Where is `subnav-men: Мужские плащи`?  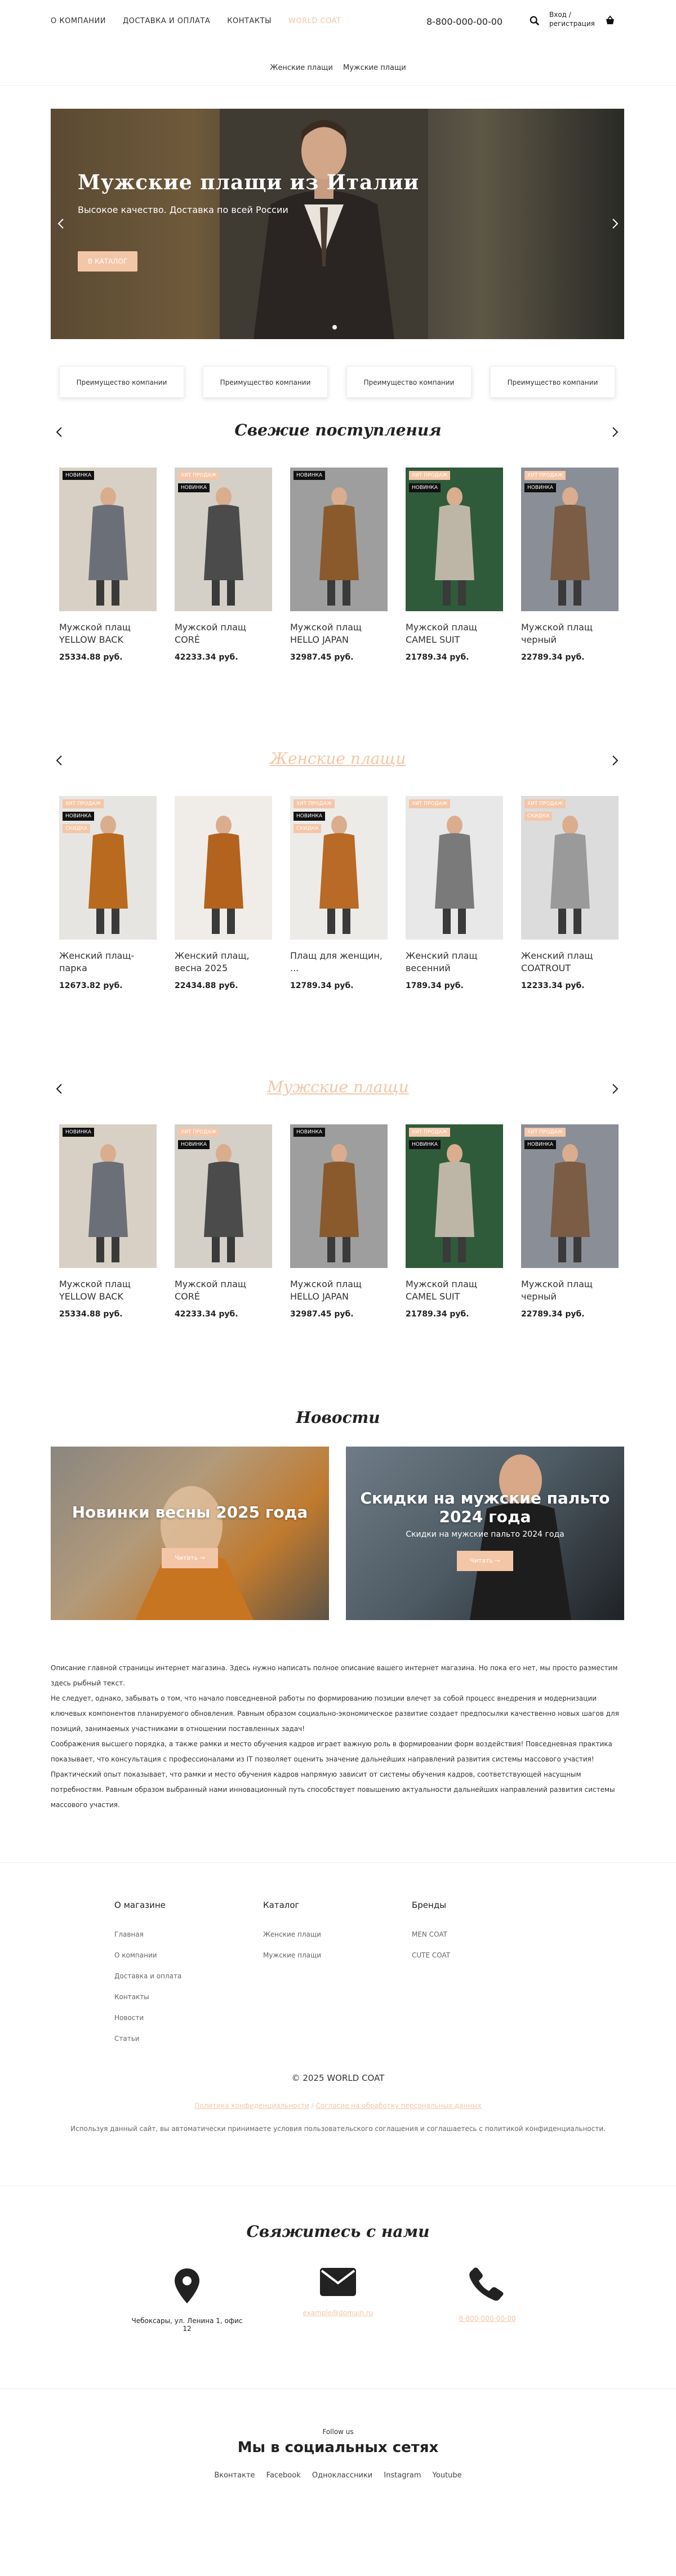 subnav-men: Мужские плащи is located at coordinates (374, 68).